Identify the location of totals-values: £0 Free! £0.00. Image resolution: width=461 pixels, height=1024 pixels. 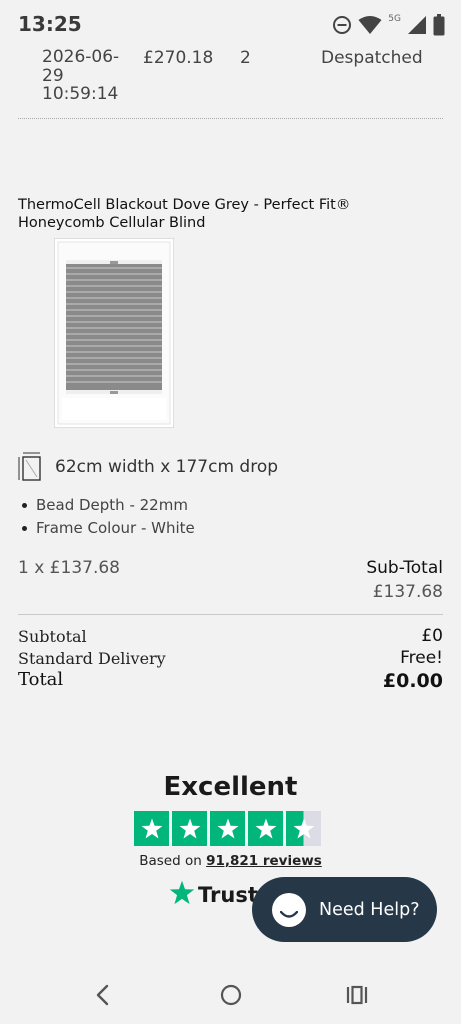
(413, 659).